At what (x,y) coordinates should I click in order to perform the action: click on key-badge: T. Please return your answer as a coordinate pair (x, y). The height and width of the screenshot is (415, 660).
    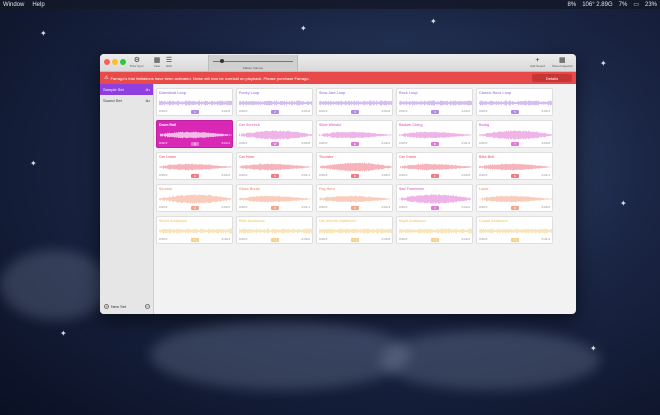
    Looking at the image, I should click on (515, 143).